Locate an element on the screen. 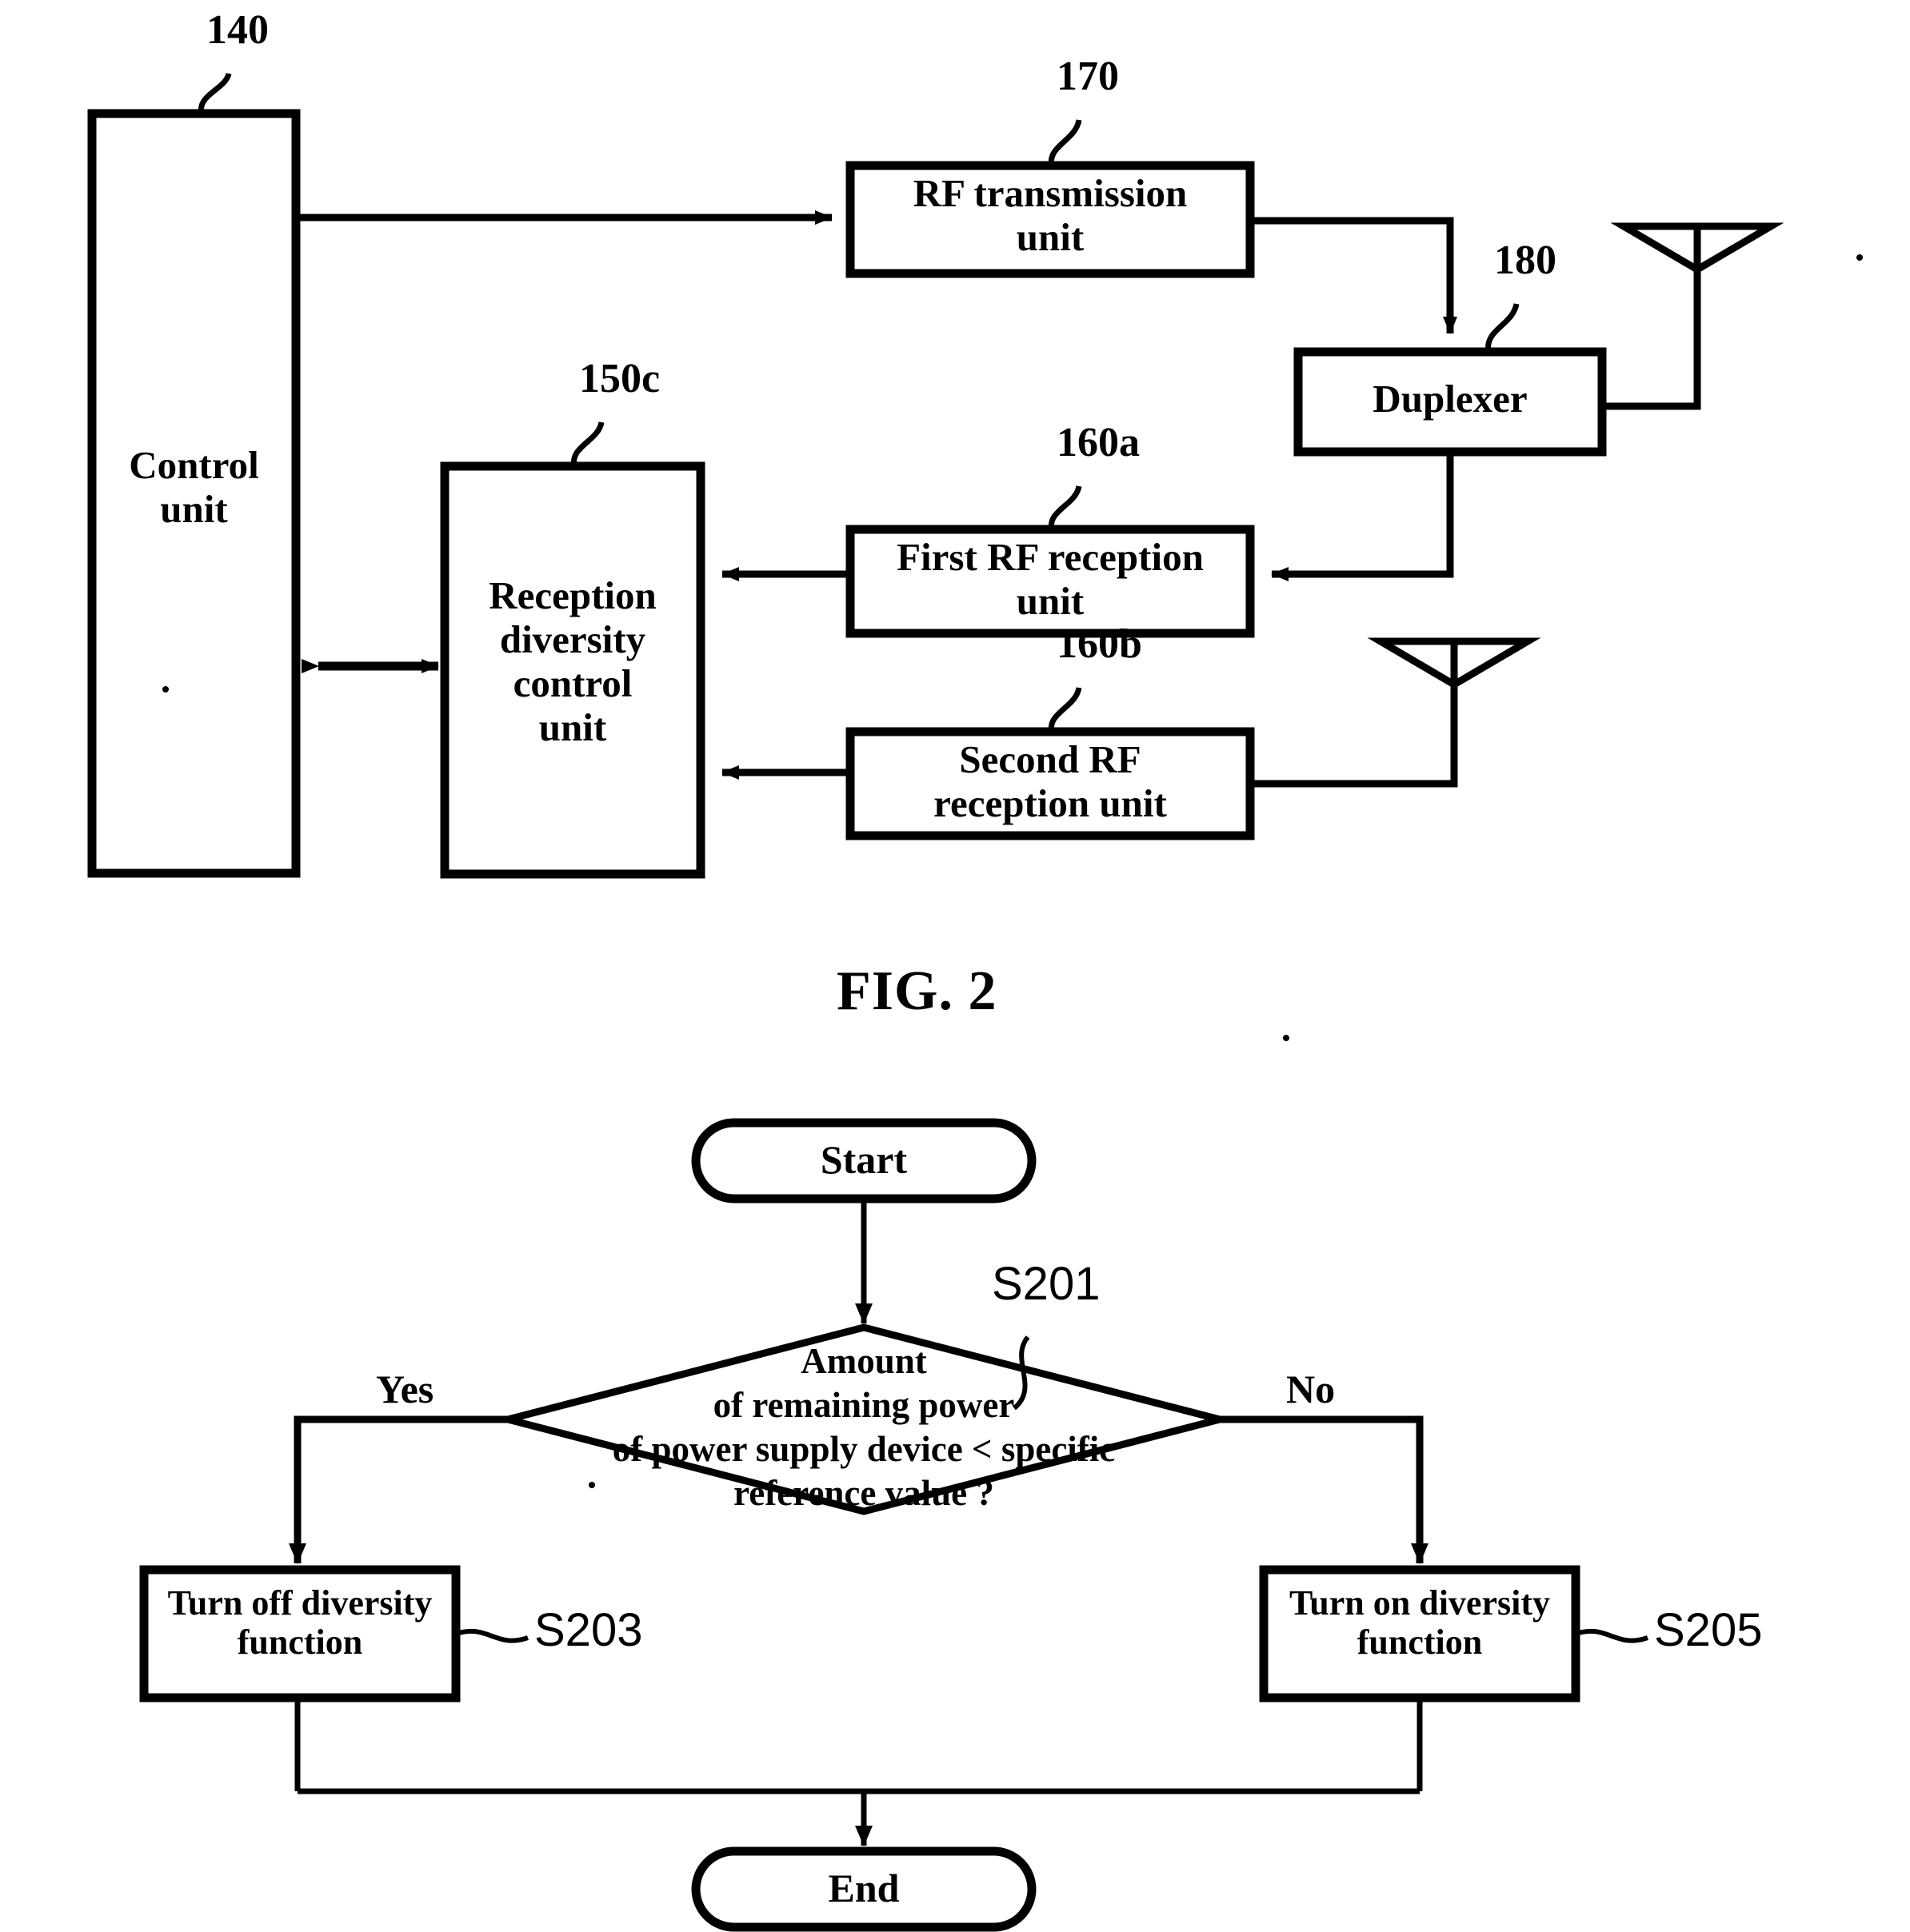  figure-title: FIG. 2 is located at coordinates (917, 991).